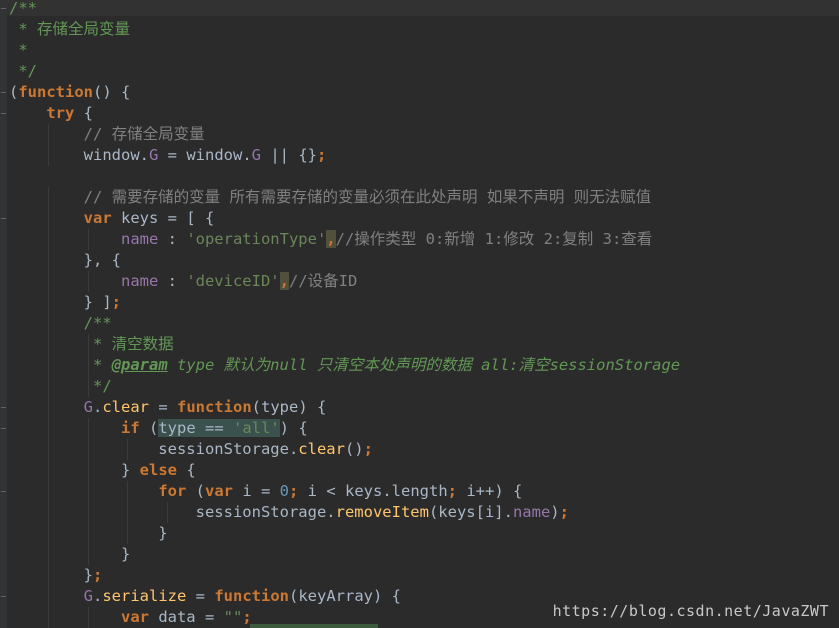  Describe the element at coordinates (18, 50) in the screenshot. I see `code-token: *` at that location.